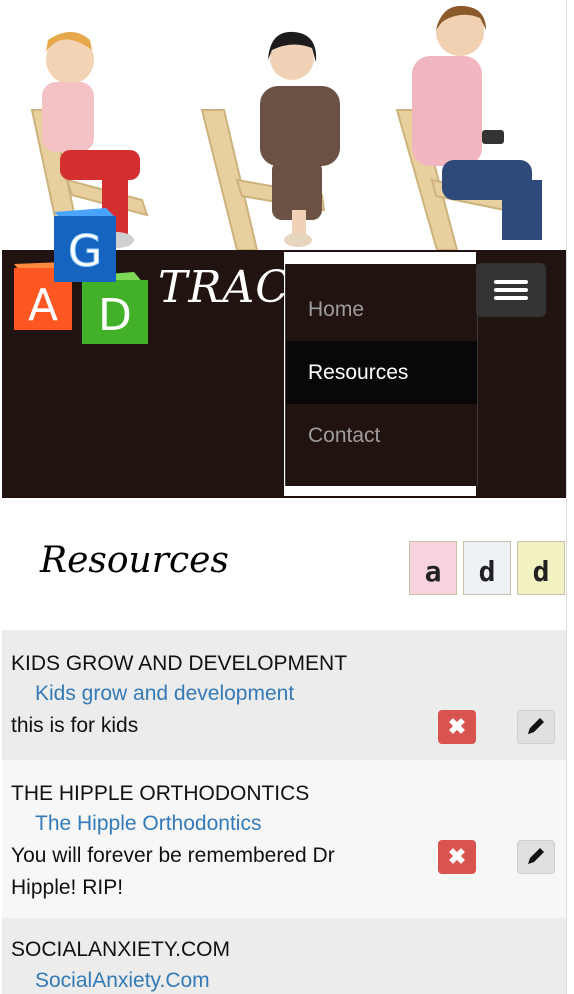  Describe the element at coordinates (75, 725) in the screenshot. I see `resource-description: this is for kids` at that location.